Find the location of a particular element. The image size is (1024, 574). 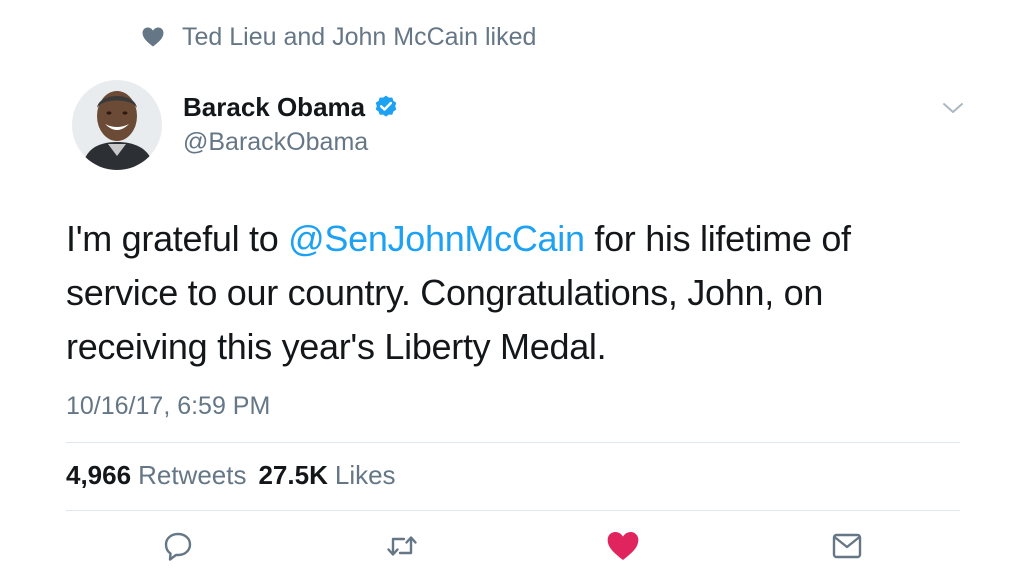

avatar is located at coordinates (117, 125).